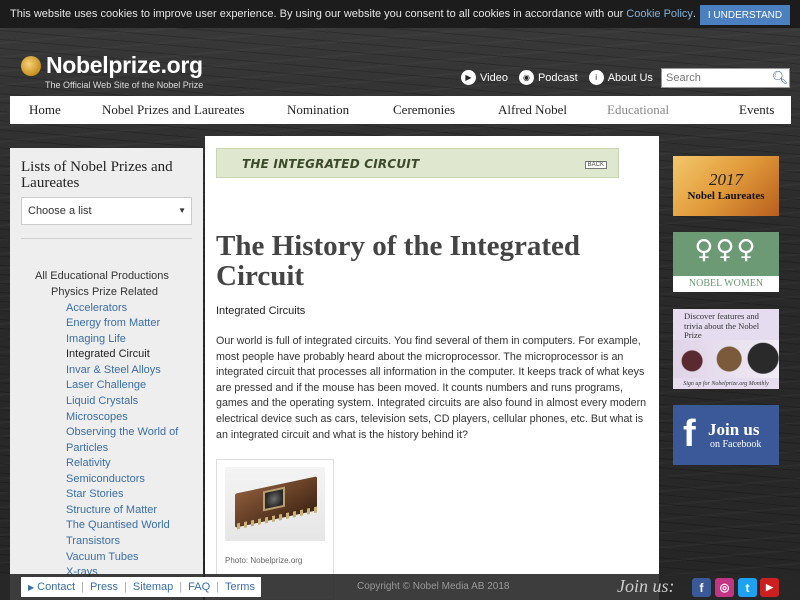 The height and width of the screenshot is (600, 800). I want to click on sidebar-divider, so click(106, 238).